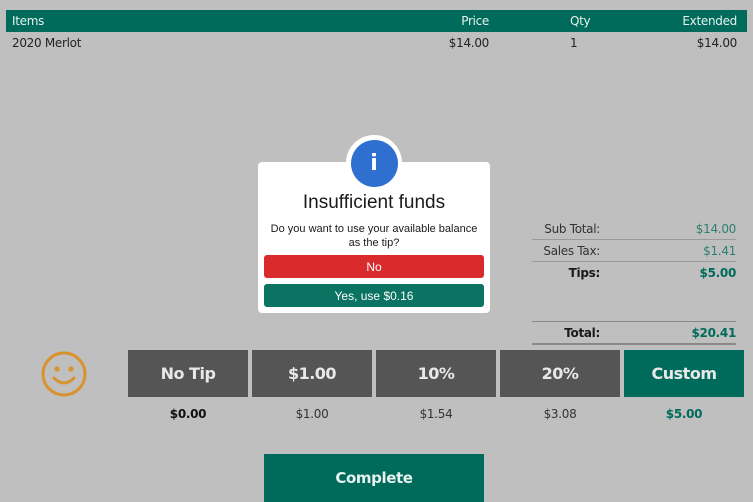 The width and height of the screenshot is (753, 502). Describe the element at coordinates (634, 229) in the screenshot. I see `sub-total-row: Sub Total: $14.00` at that location.